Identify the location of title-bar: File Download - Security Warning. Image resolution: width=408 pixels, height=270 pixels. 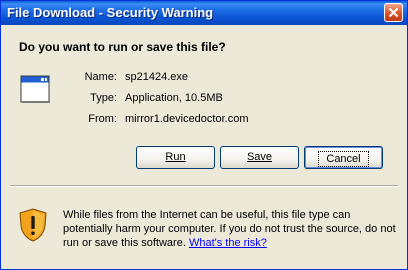
(204, 13).